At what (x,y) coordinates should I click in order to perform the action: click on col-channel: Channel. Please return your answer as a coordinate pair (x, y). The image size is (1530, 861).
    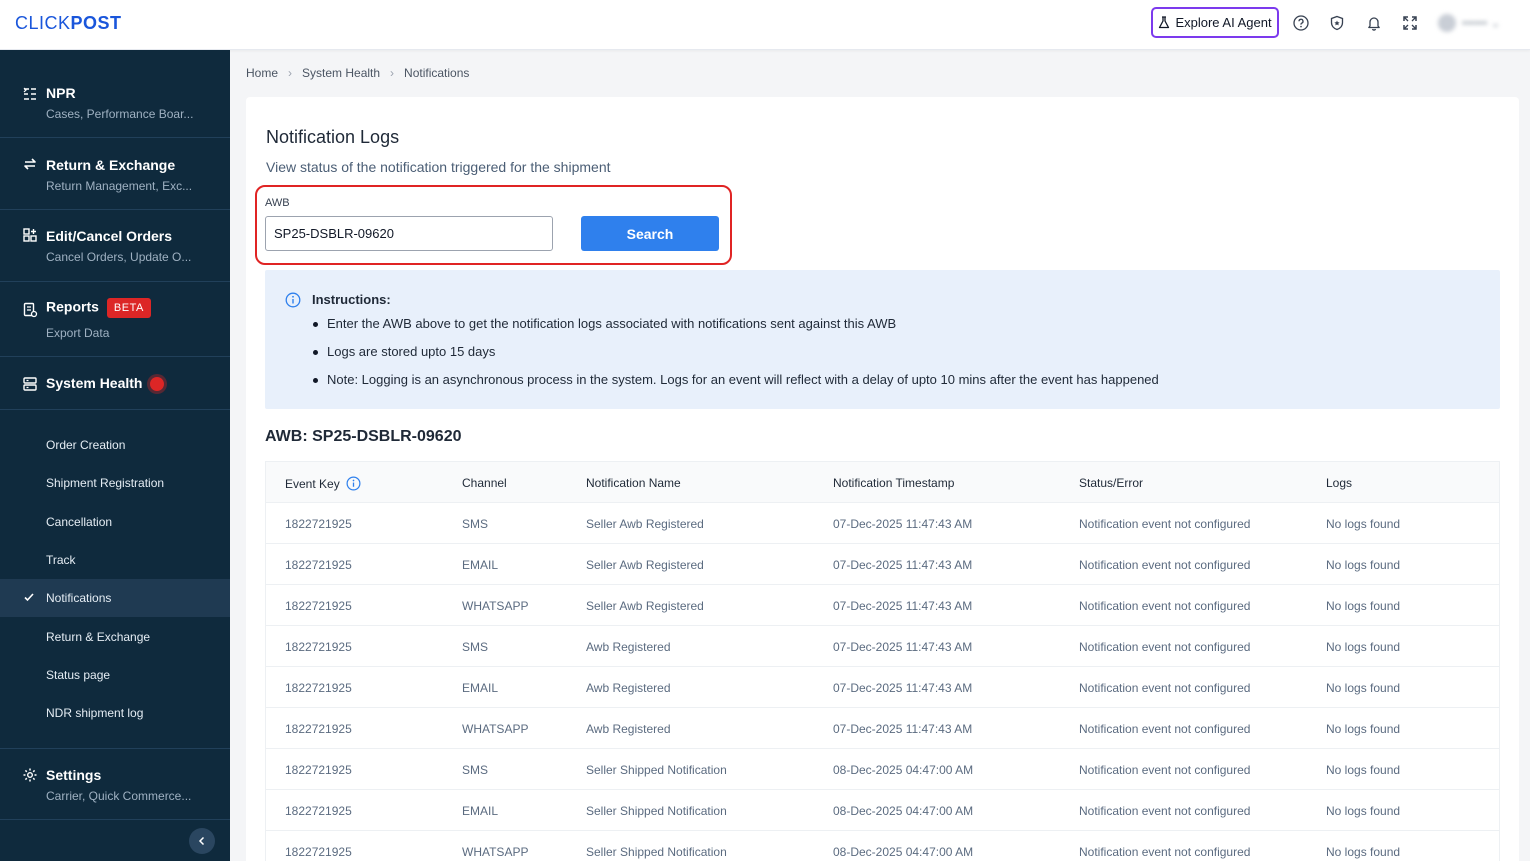
    Looking at the image, I should click on (484, 483).